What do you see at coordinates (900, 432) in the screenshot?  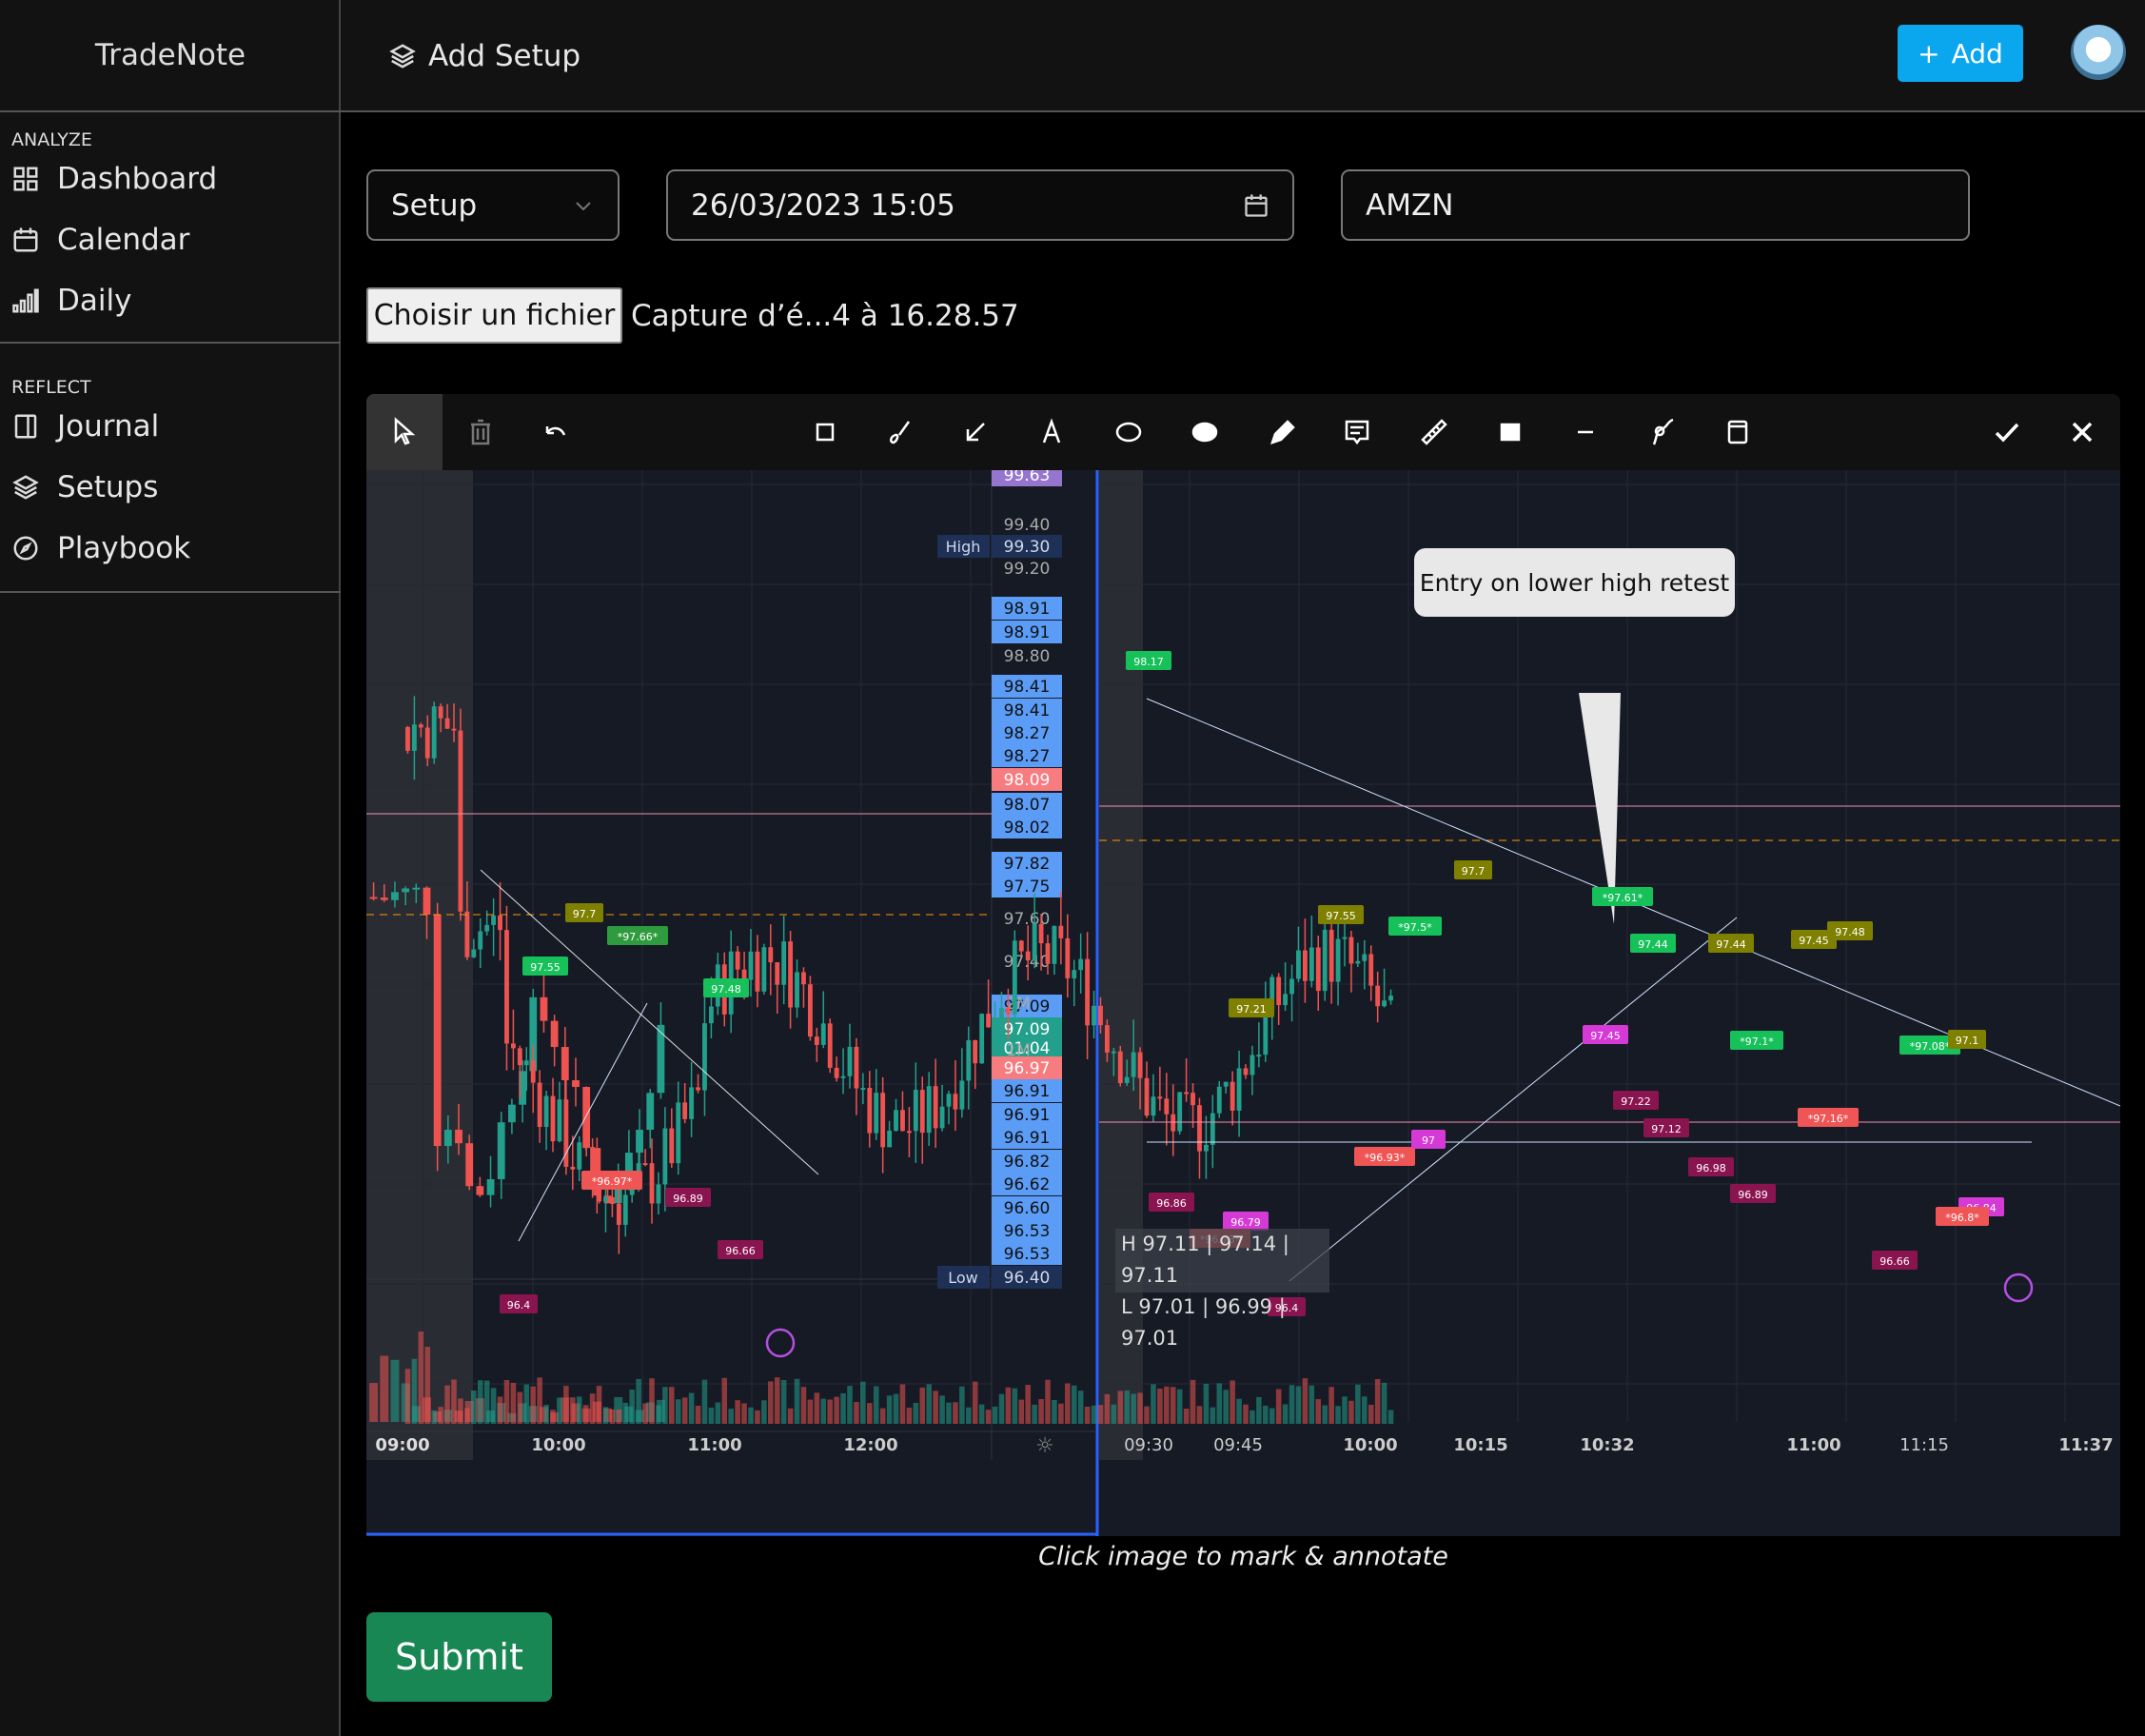 I see `tool-brush` at bounding box center [900, 432].